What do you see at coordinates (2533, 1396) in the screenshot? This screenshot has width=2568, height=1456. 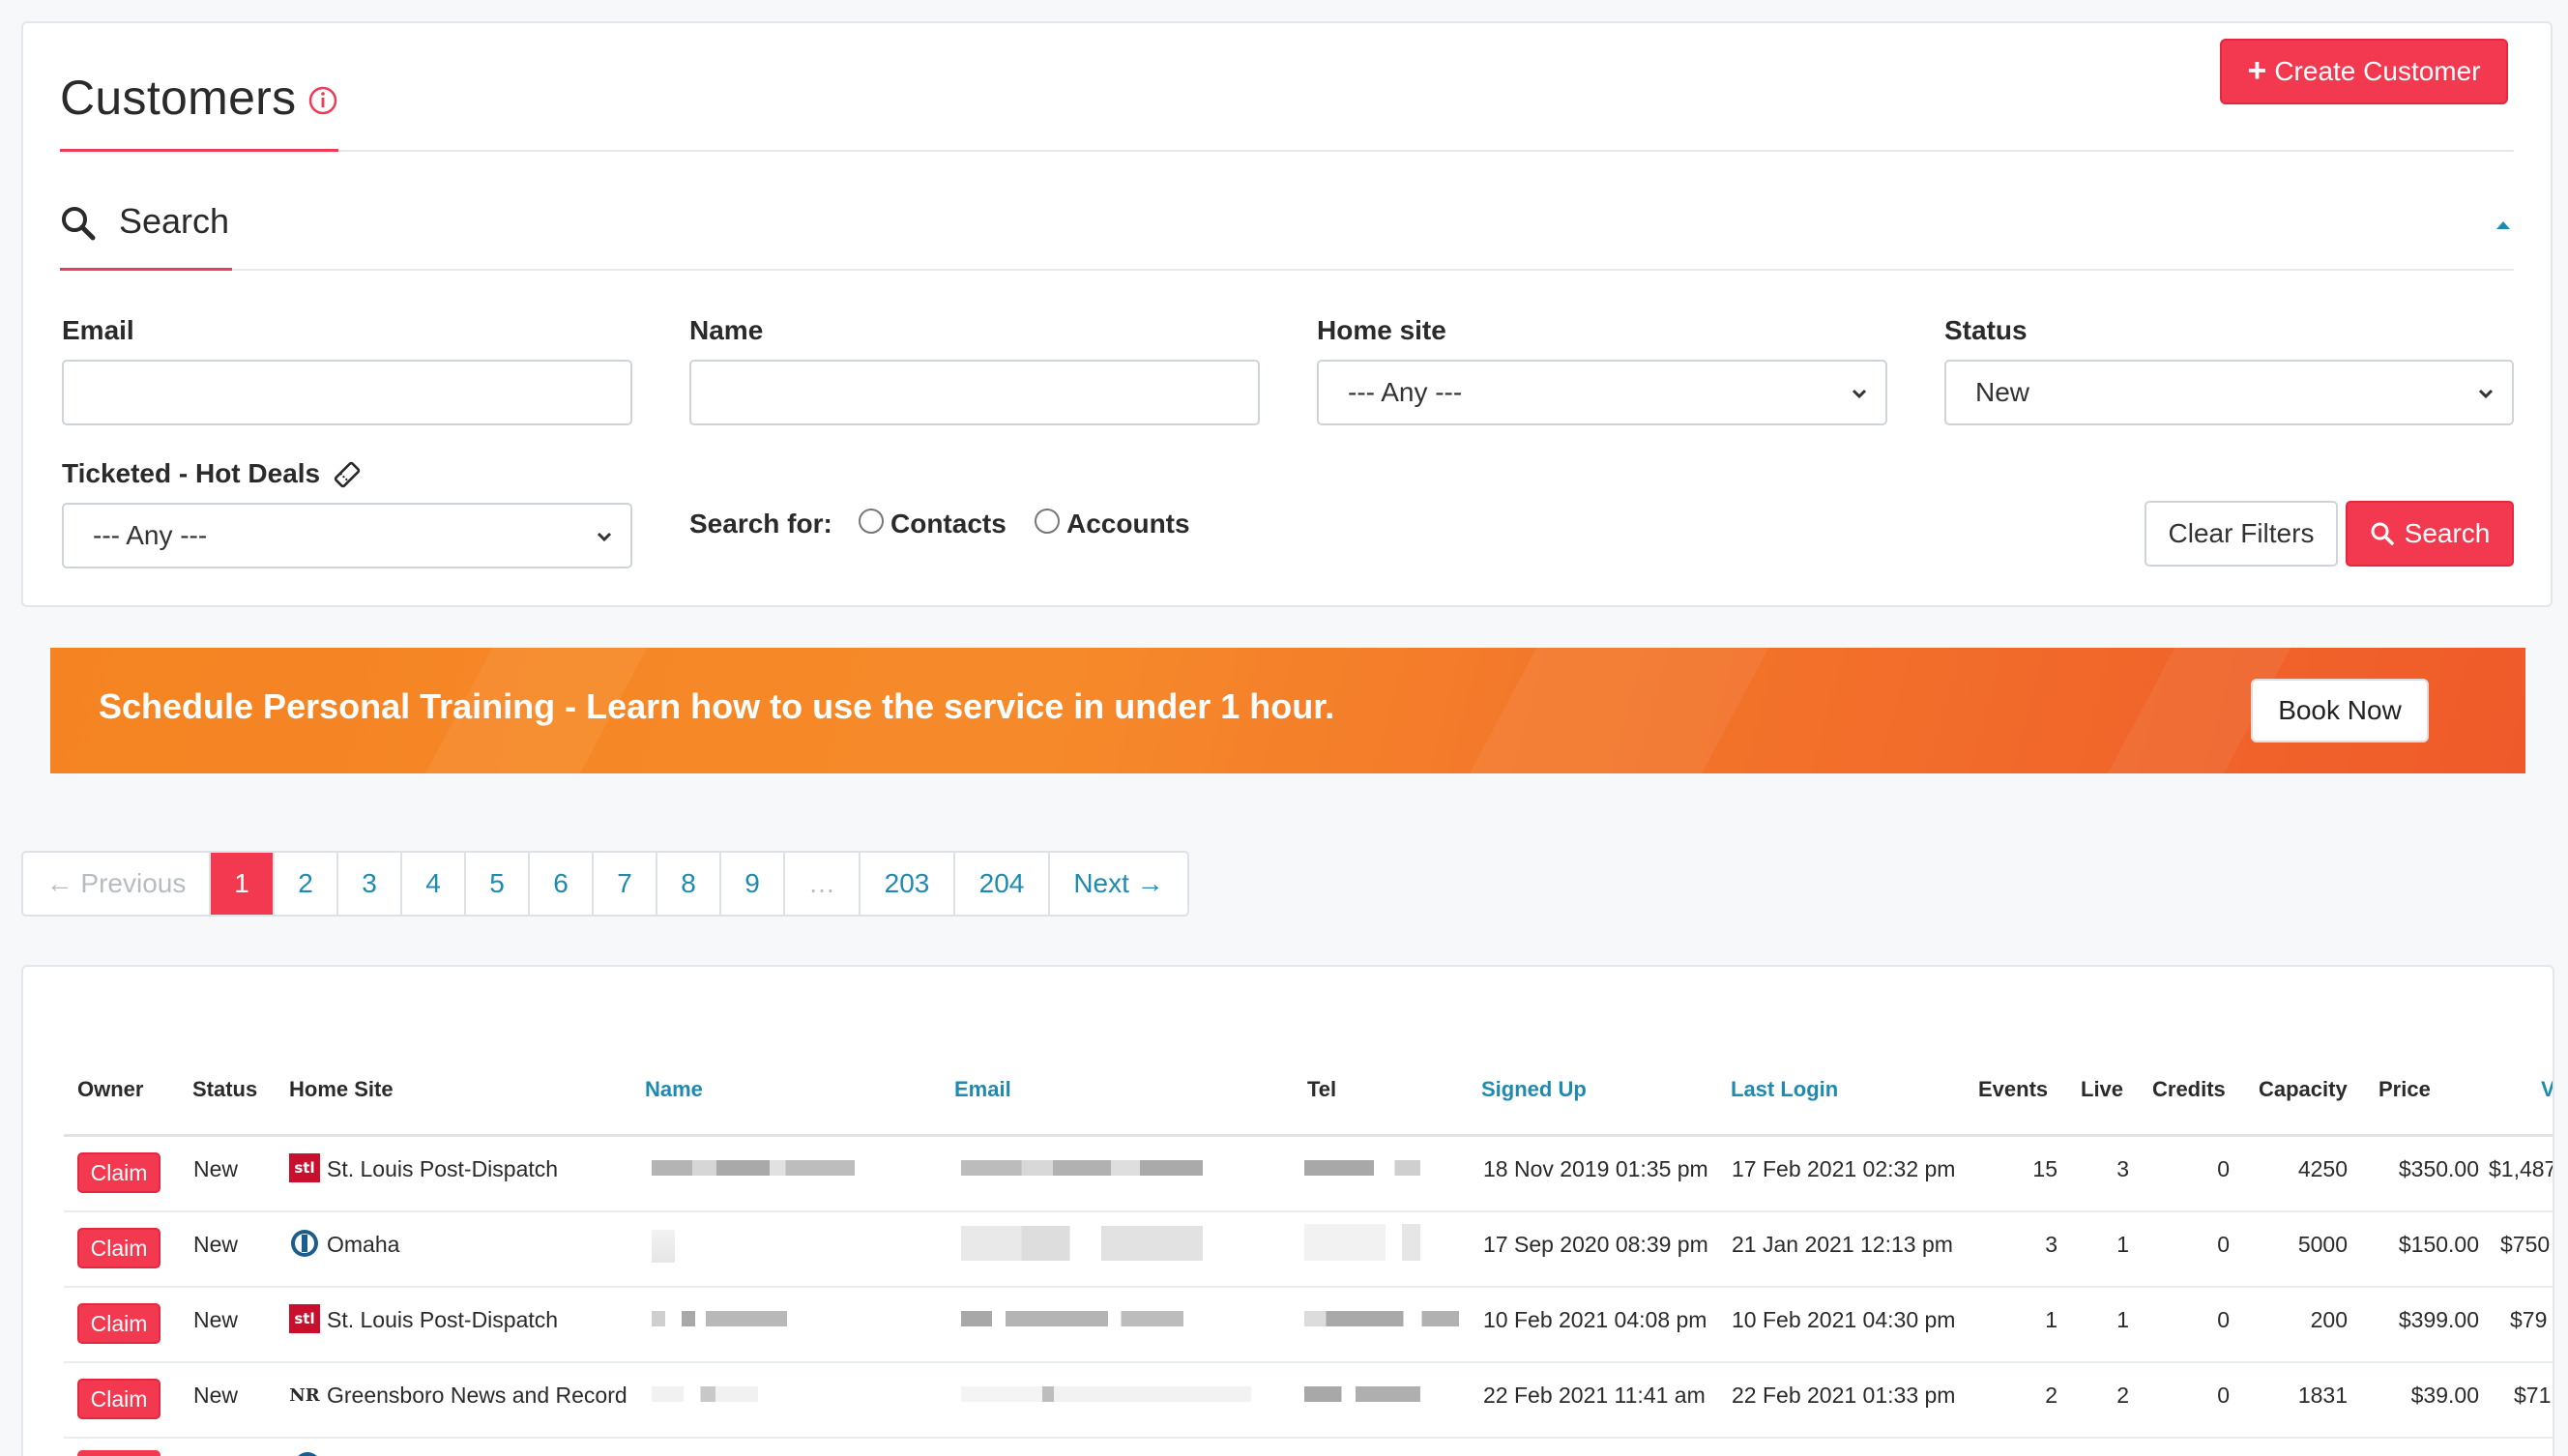 I see `row-value: $71` at bounding box center [2533, 1396].